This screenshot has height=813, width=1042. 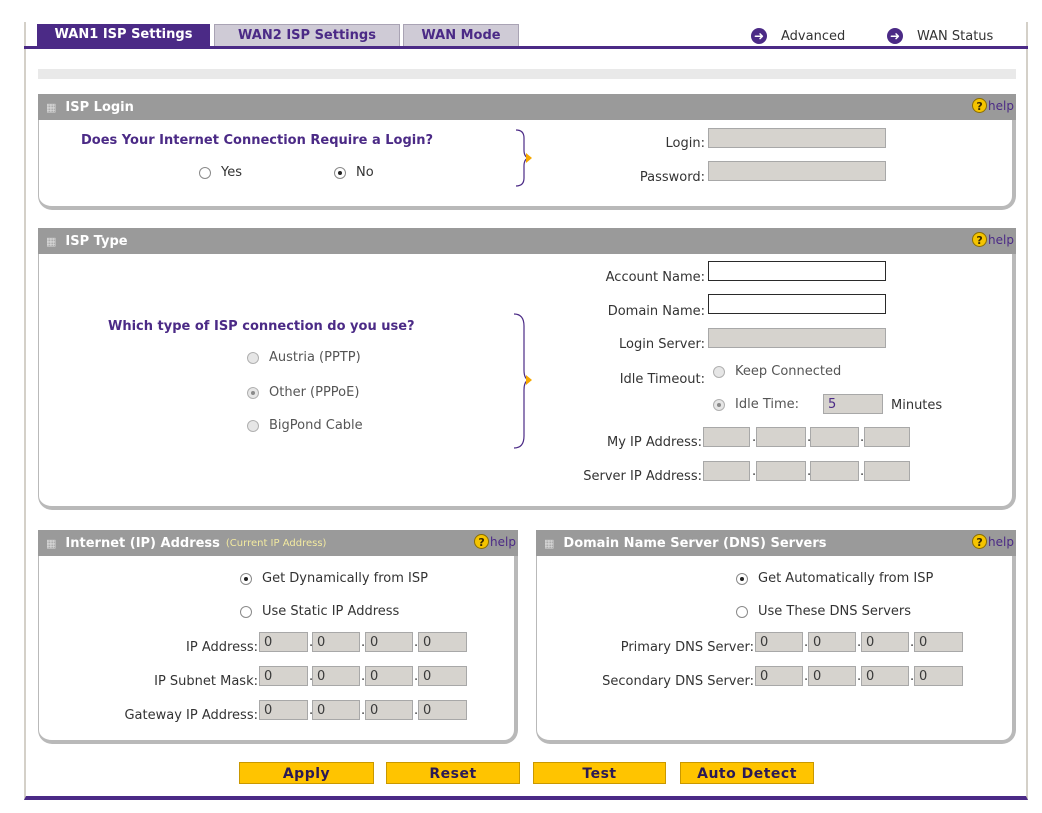 I want to click on radio-label: Get Dynamically from ISP, so click(x=345, y=578).